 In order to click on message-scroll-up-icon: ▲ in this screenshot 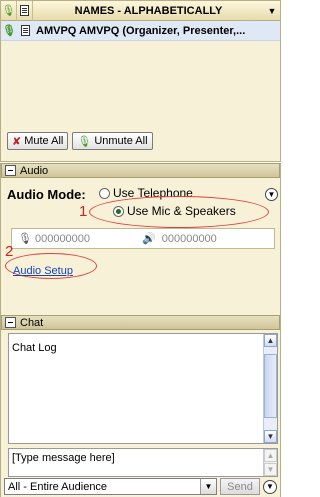, I will do `click(270, 455)`.